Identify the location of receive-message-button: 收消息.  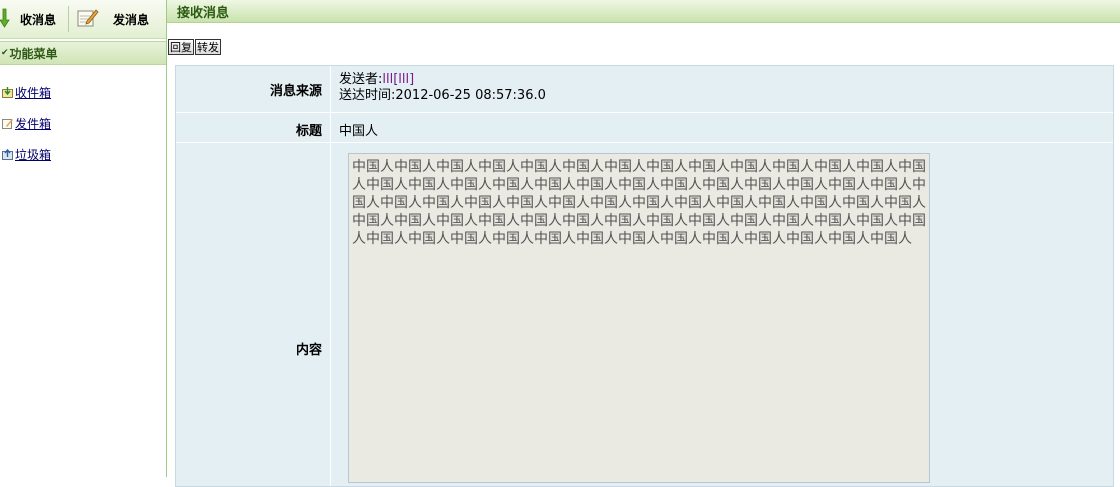
(31, 19).